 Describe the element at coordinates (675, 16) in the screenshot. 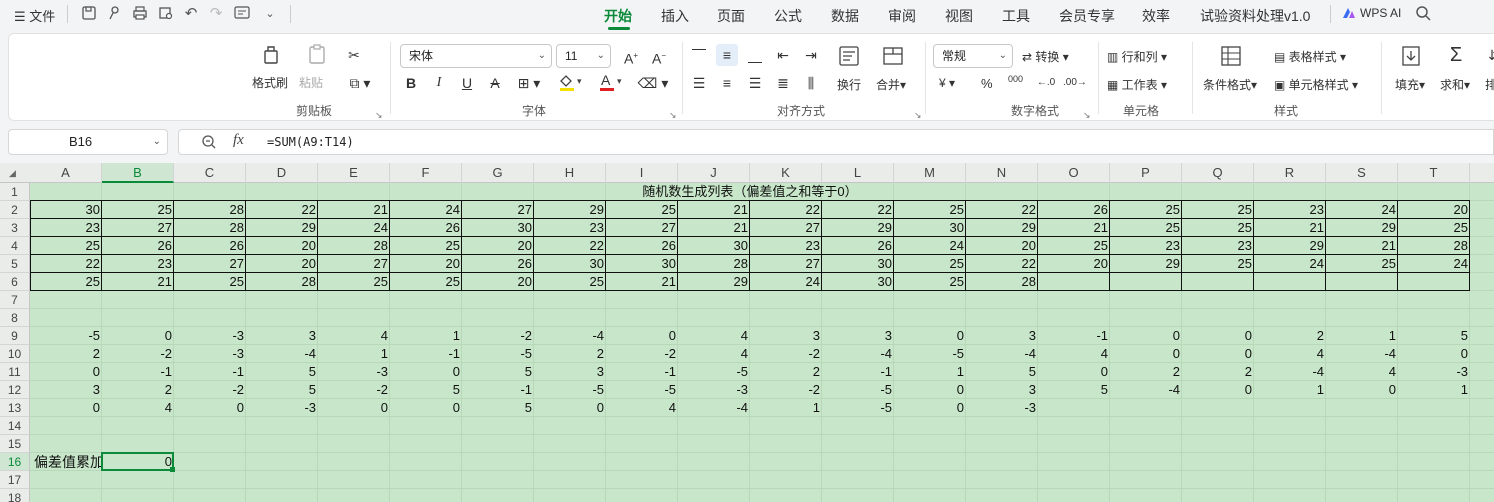

I see `tab-insert: 插入` at that location.